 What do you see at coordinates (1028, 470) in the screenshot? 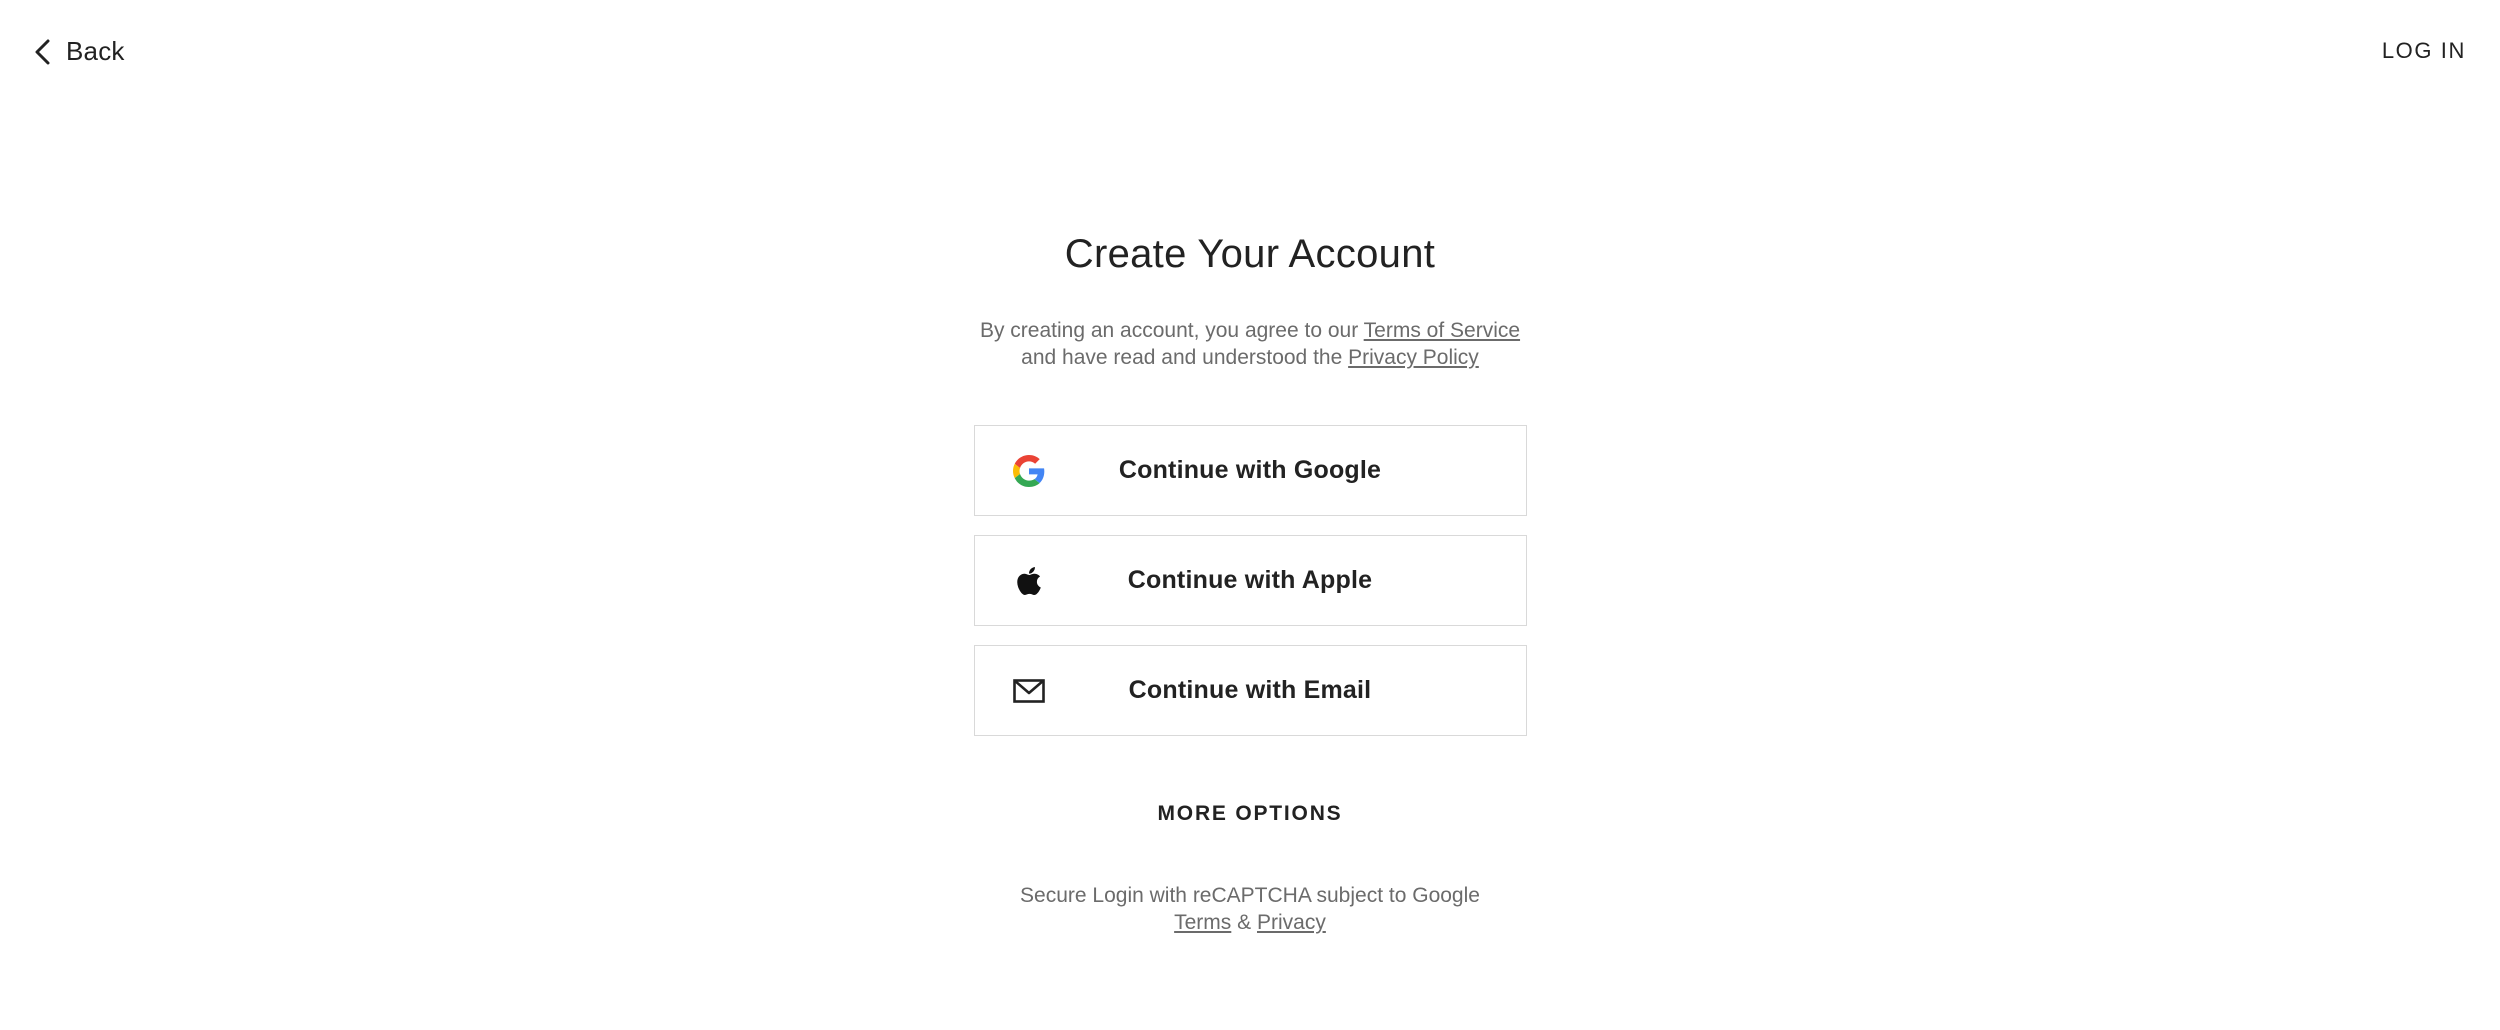
I see `google-icon` at bounding box center [1028, 470].